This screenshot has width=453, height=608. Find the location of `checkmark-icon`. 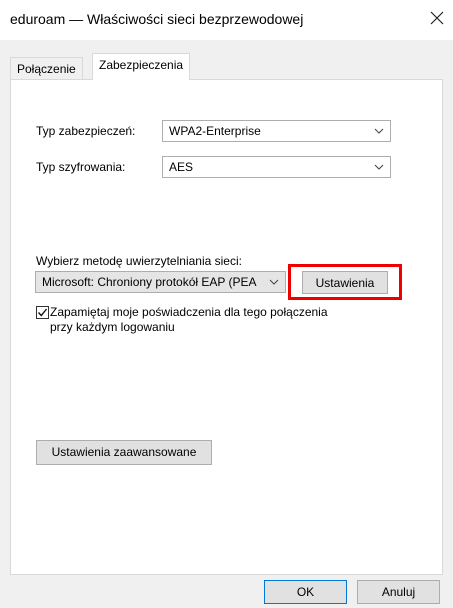

checkmark-icon is located at coordinates (42, 312).